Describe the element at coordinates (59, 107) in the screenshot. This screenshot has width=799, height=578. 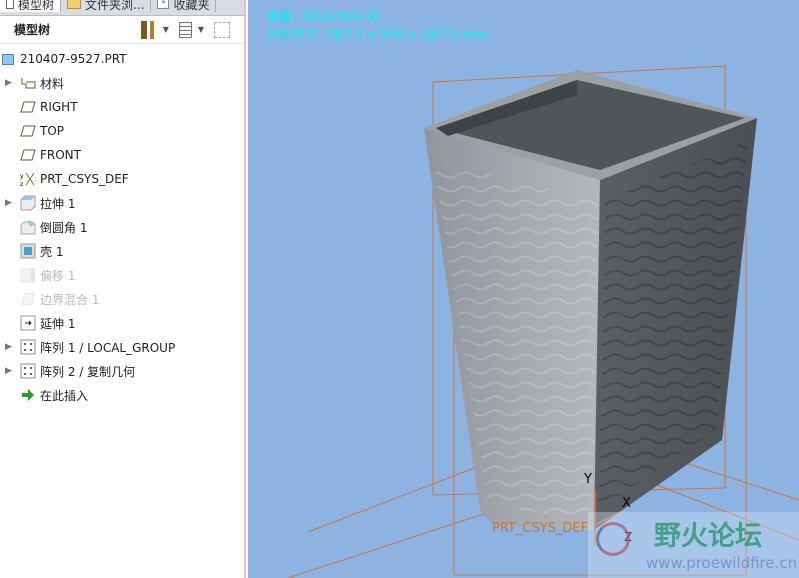
I see `tree-item-label: RIGHT` at that location.